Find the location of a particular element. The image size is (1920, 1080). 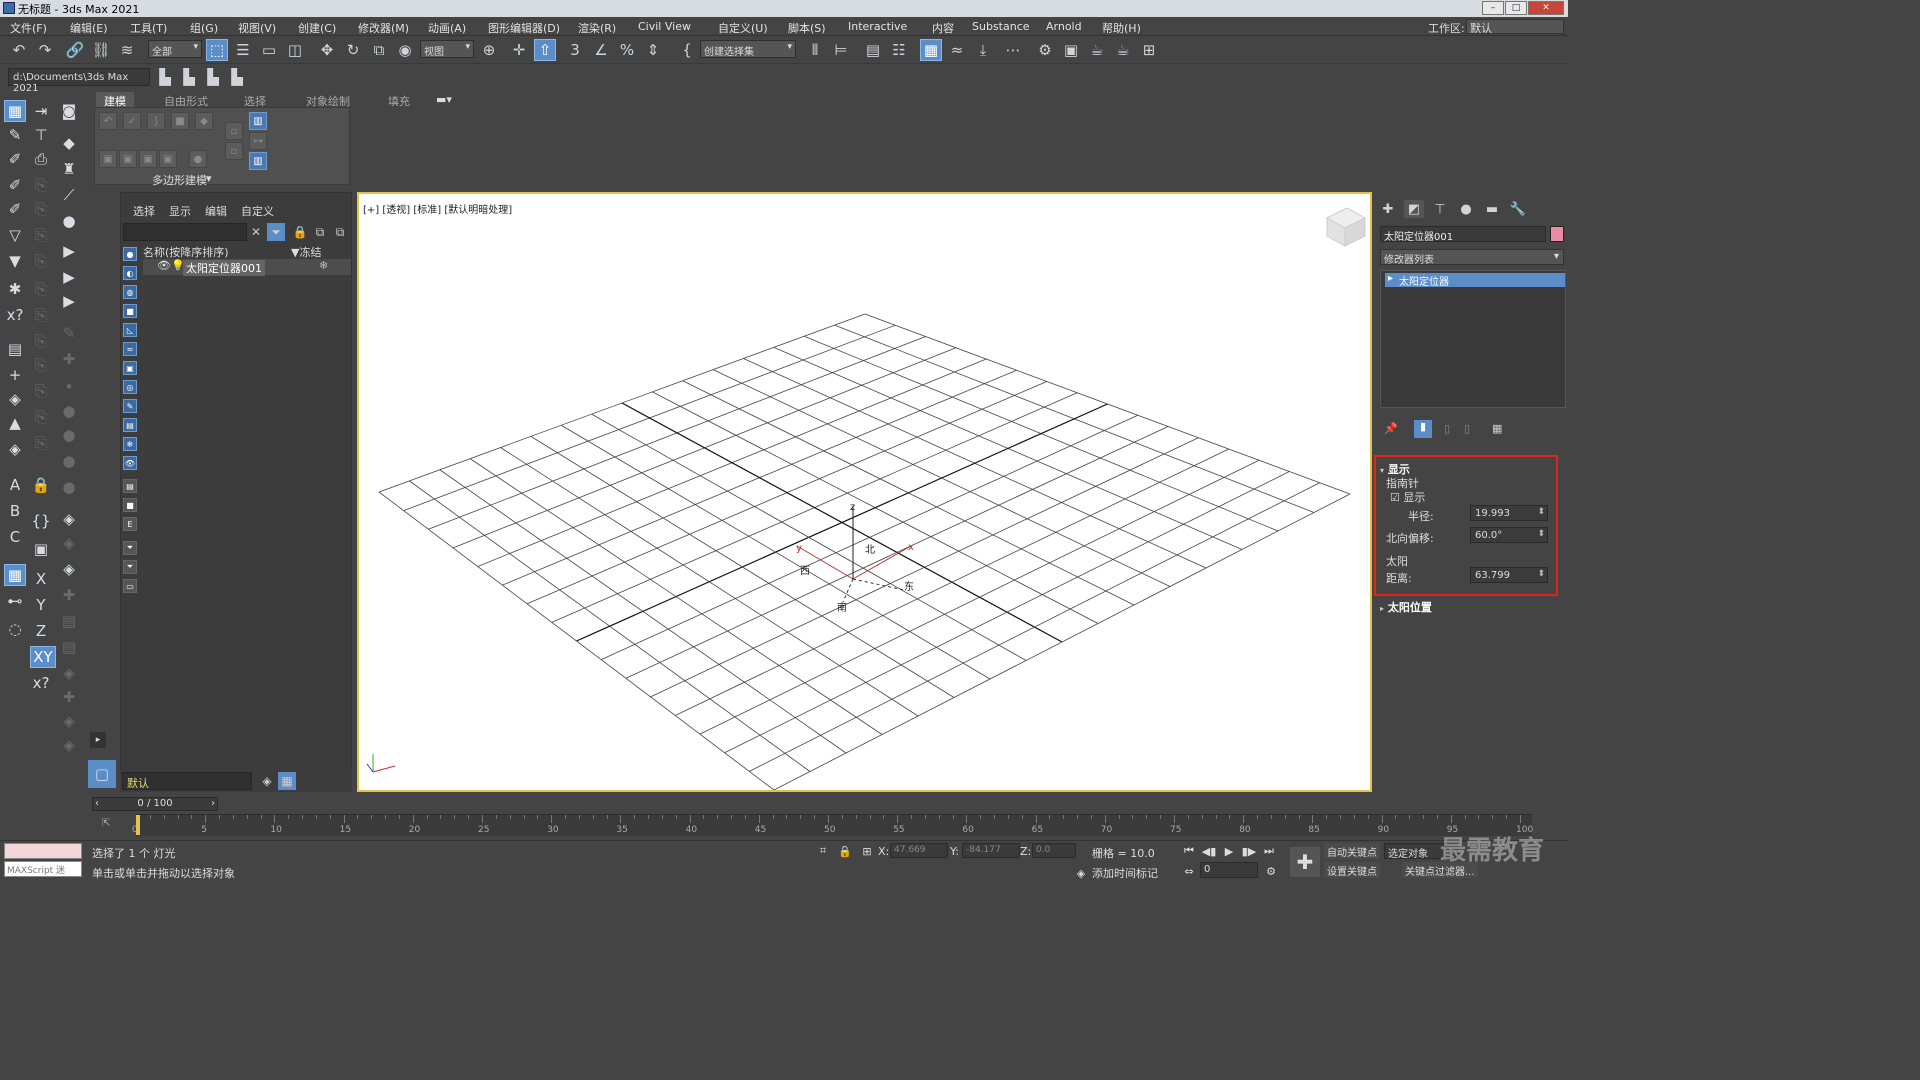

stack3-icon: ◈ is located at coordinates (69, 519).